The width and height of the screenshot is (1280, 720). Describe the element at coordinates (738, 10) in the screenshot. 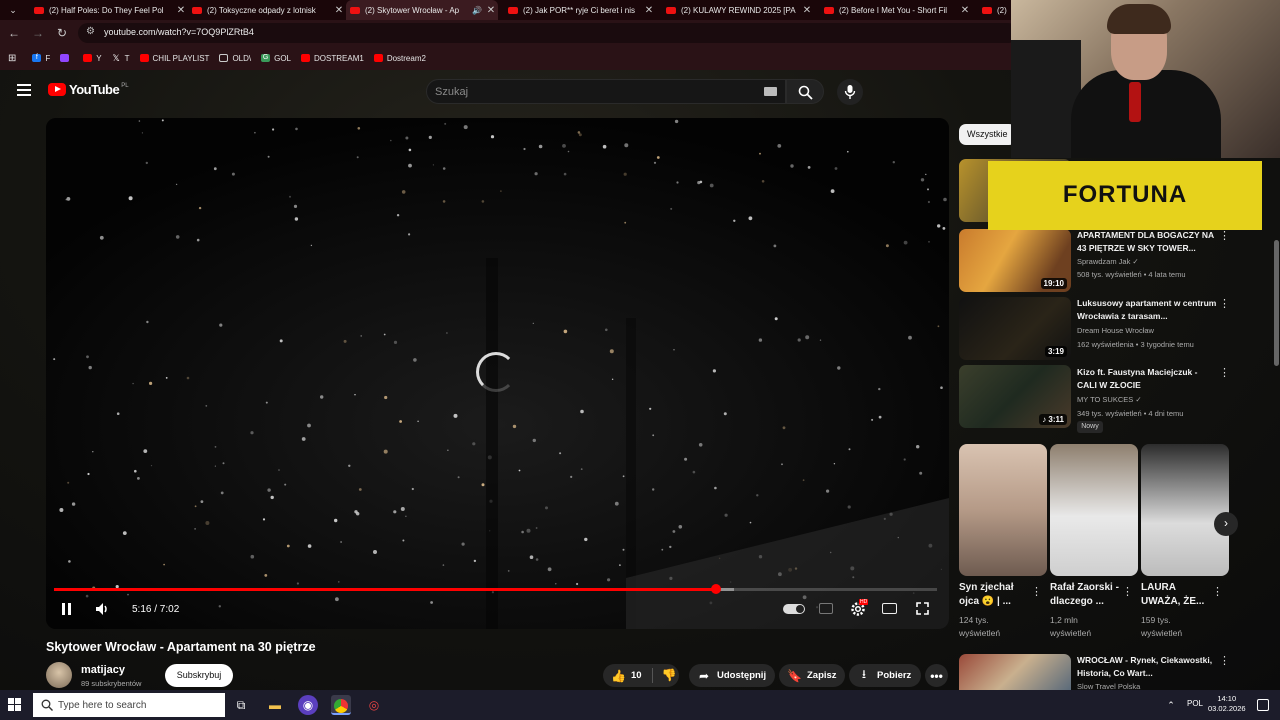

I see `browser-tab: (2) KULAWY REWIND 2025 [PA ✕` at that location.